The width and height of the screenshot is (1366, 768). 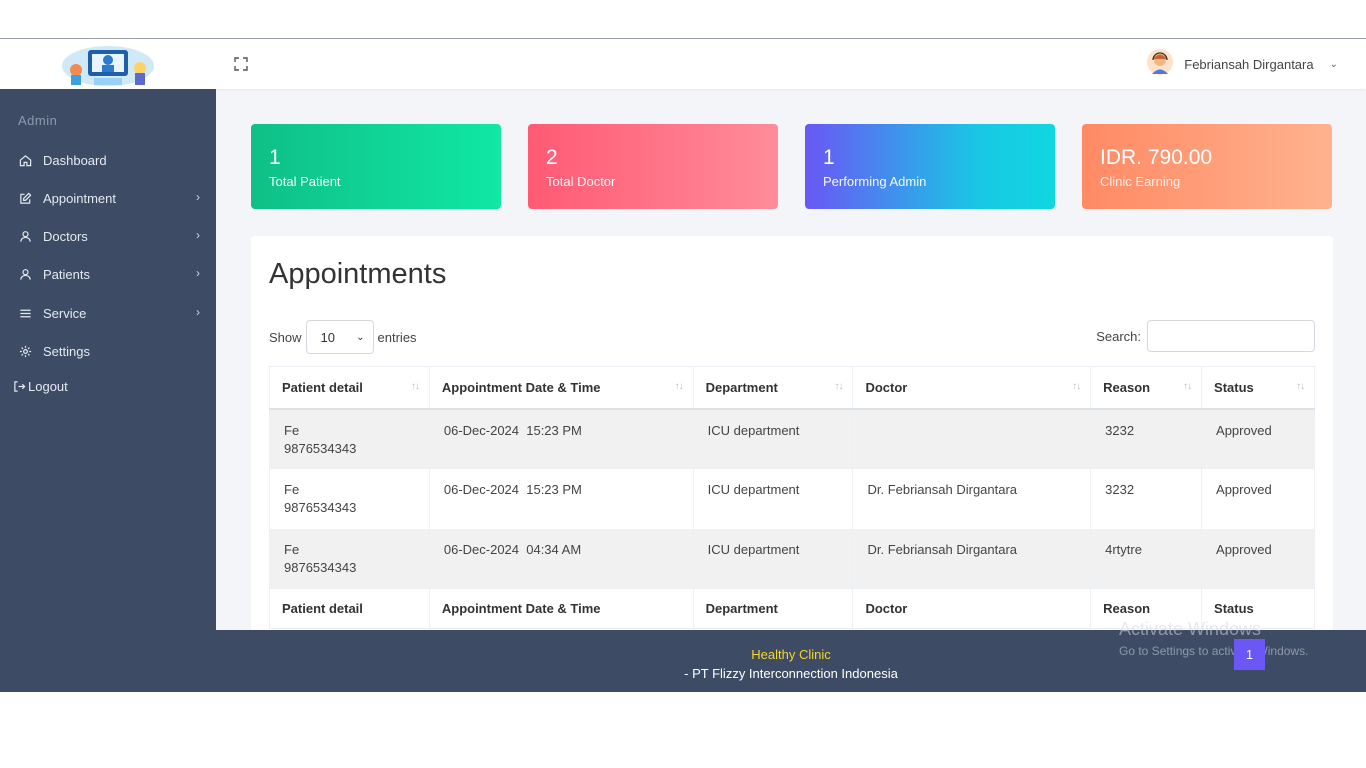 I want to click on column-header-doctor: Doctor ↑↓, so click(x=972, y=388).